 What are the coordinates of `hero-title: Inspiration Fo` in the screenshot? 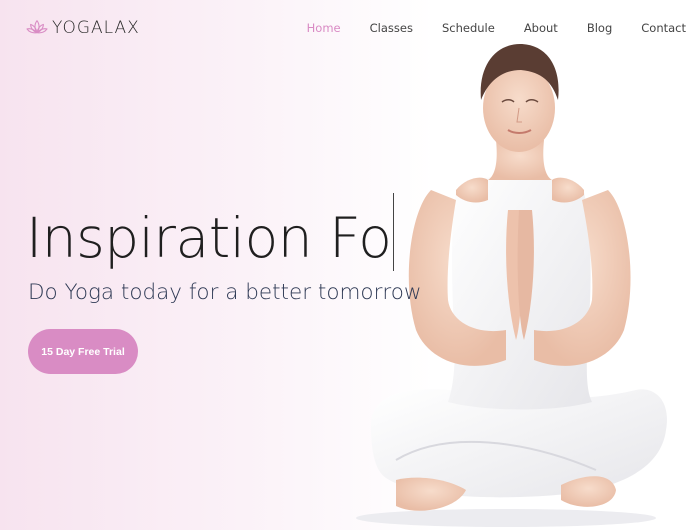 It's located at (210, 231).